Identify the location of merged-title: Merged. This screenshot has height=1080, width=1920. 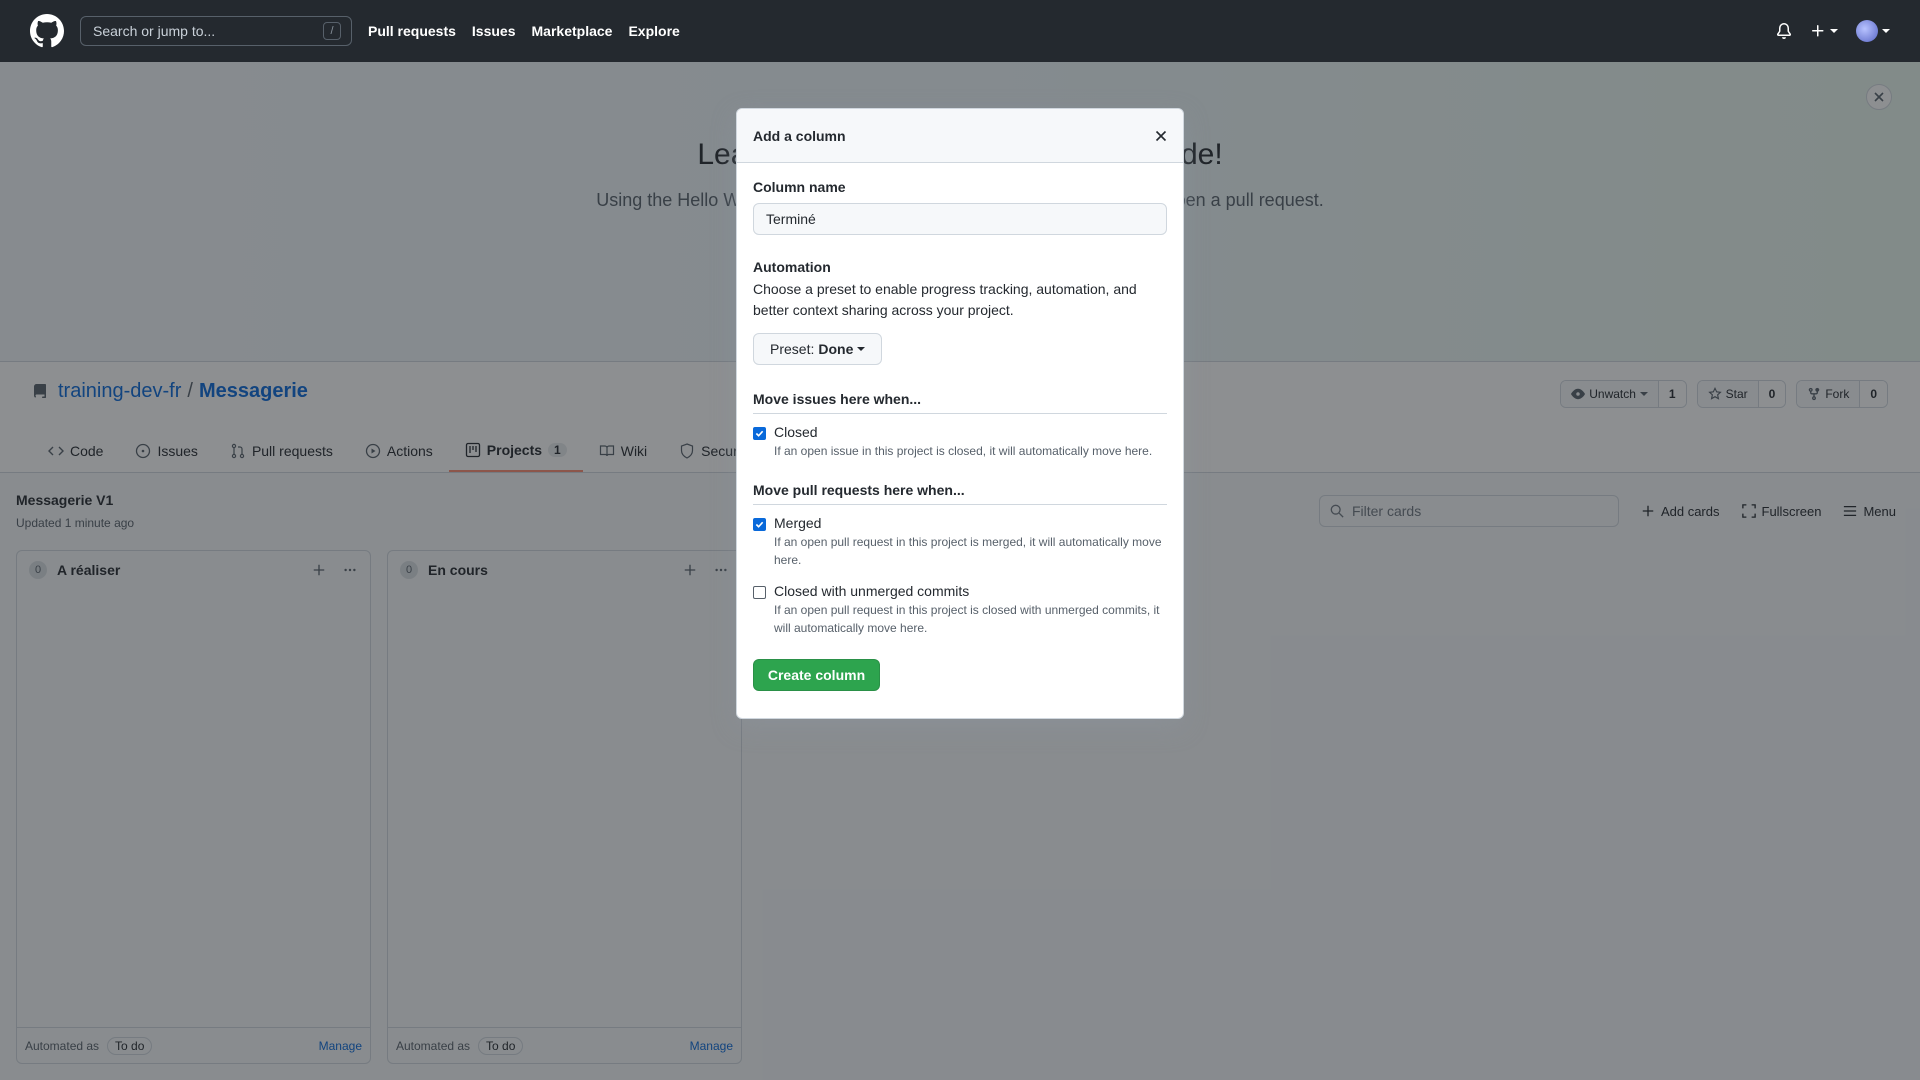
(798, 523).